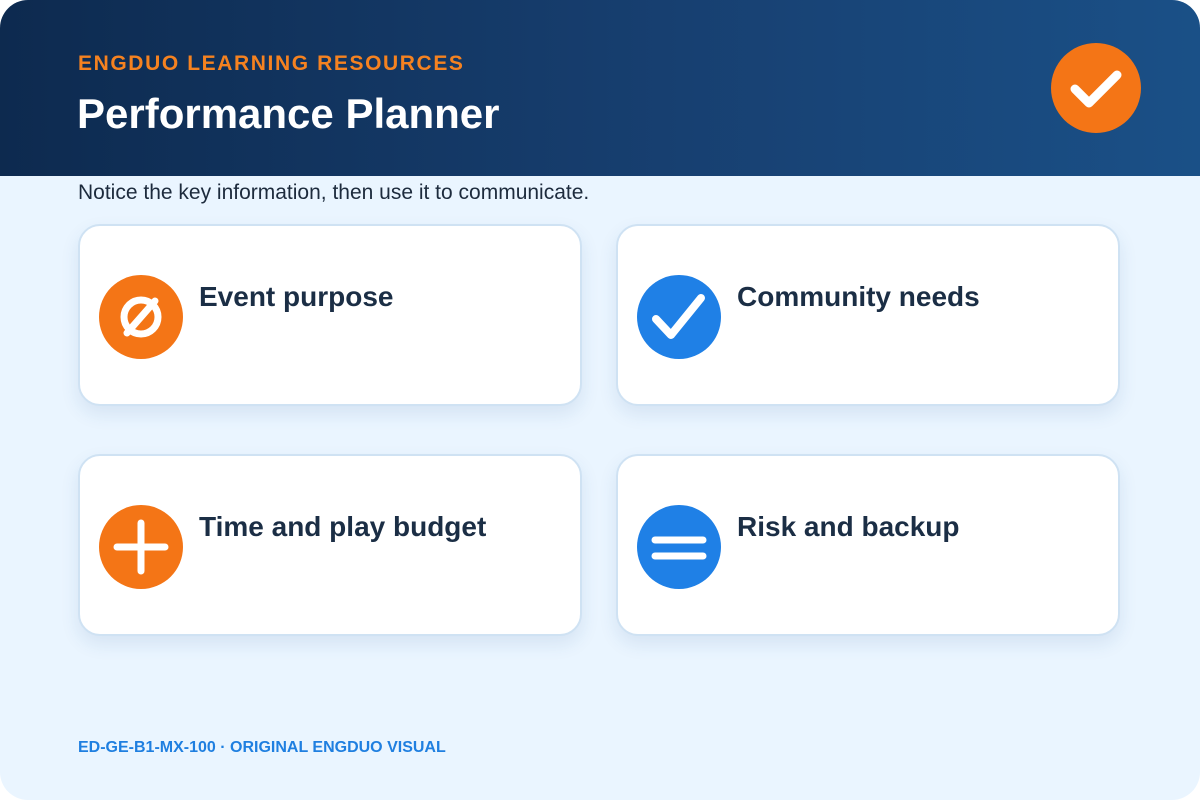 This screenshot has width=1200, height=800. Describe the element at coordinates (262, 747) in the screenshot. I see `footer-code: ED-GE-B1-MX-100 · ORIGINAL ENGDUO VISUAL` at that location.